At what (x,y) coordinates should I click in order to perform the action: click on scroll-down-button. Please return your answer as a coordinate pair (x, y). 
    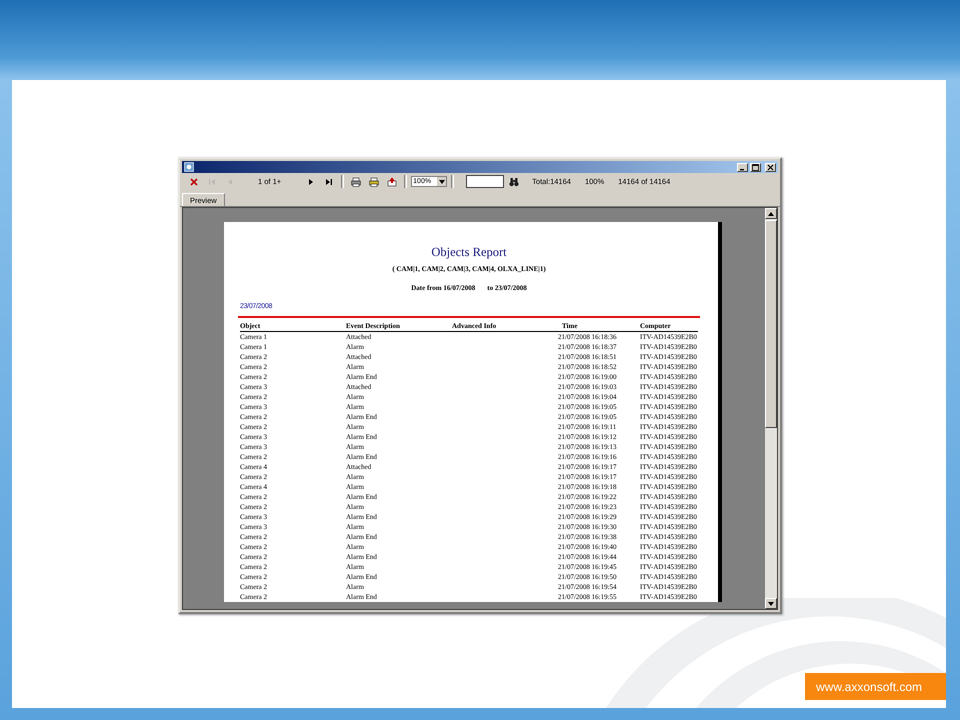
    Looking at the image, I should click on (771, 603).